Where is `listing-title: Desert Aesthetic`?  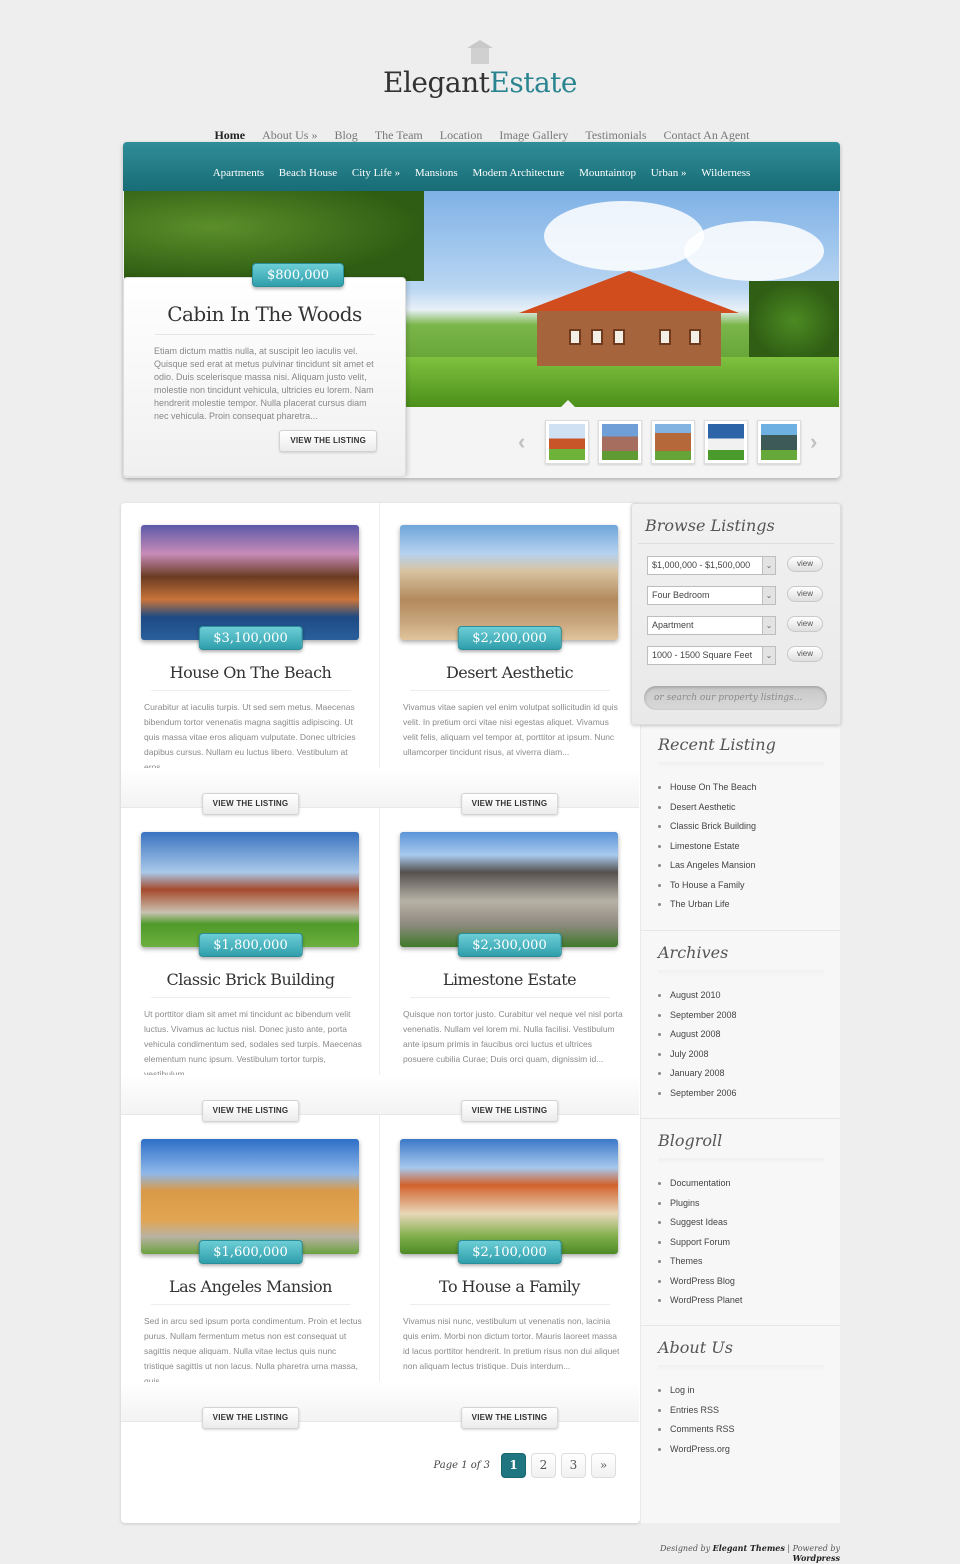 listing-title: Desert Aesthetic is located at coordinates (509, 672).